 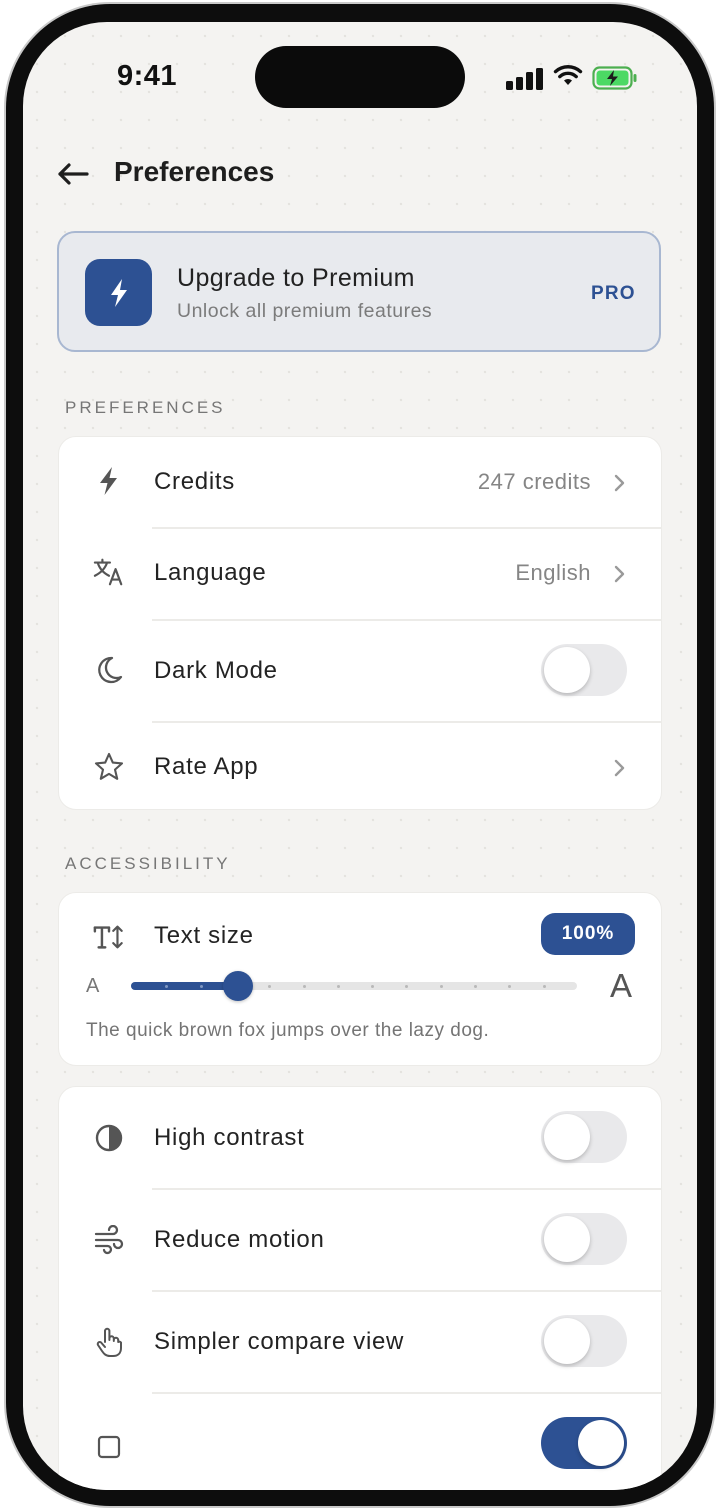 I want to click on cellular-signal-icon, so click(x=525, y=78).